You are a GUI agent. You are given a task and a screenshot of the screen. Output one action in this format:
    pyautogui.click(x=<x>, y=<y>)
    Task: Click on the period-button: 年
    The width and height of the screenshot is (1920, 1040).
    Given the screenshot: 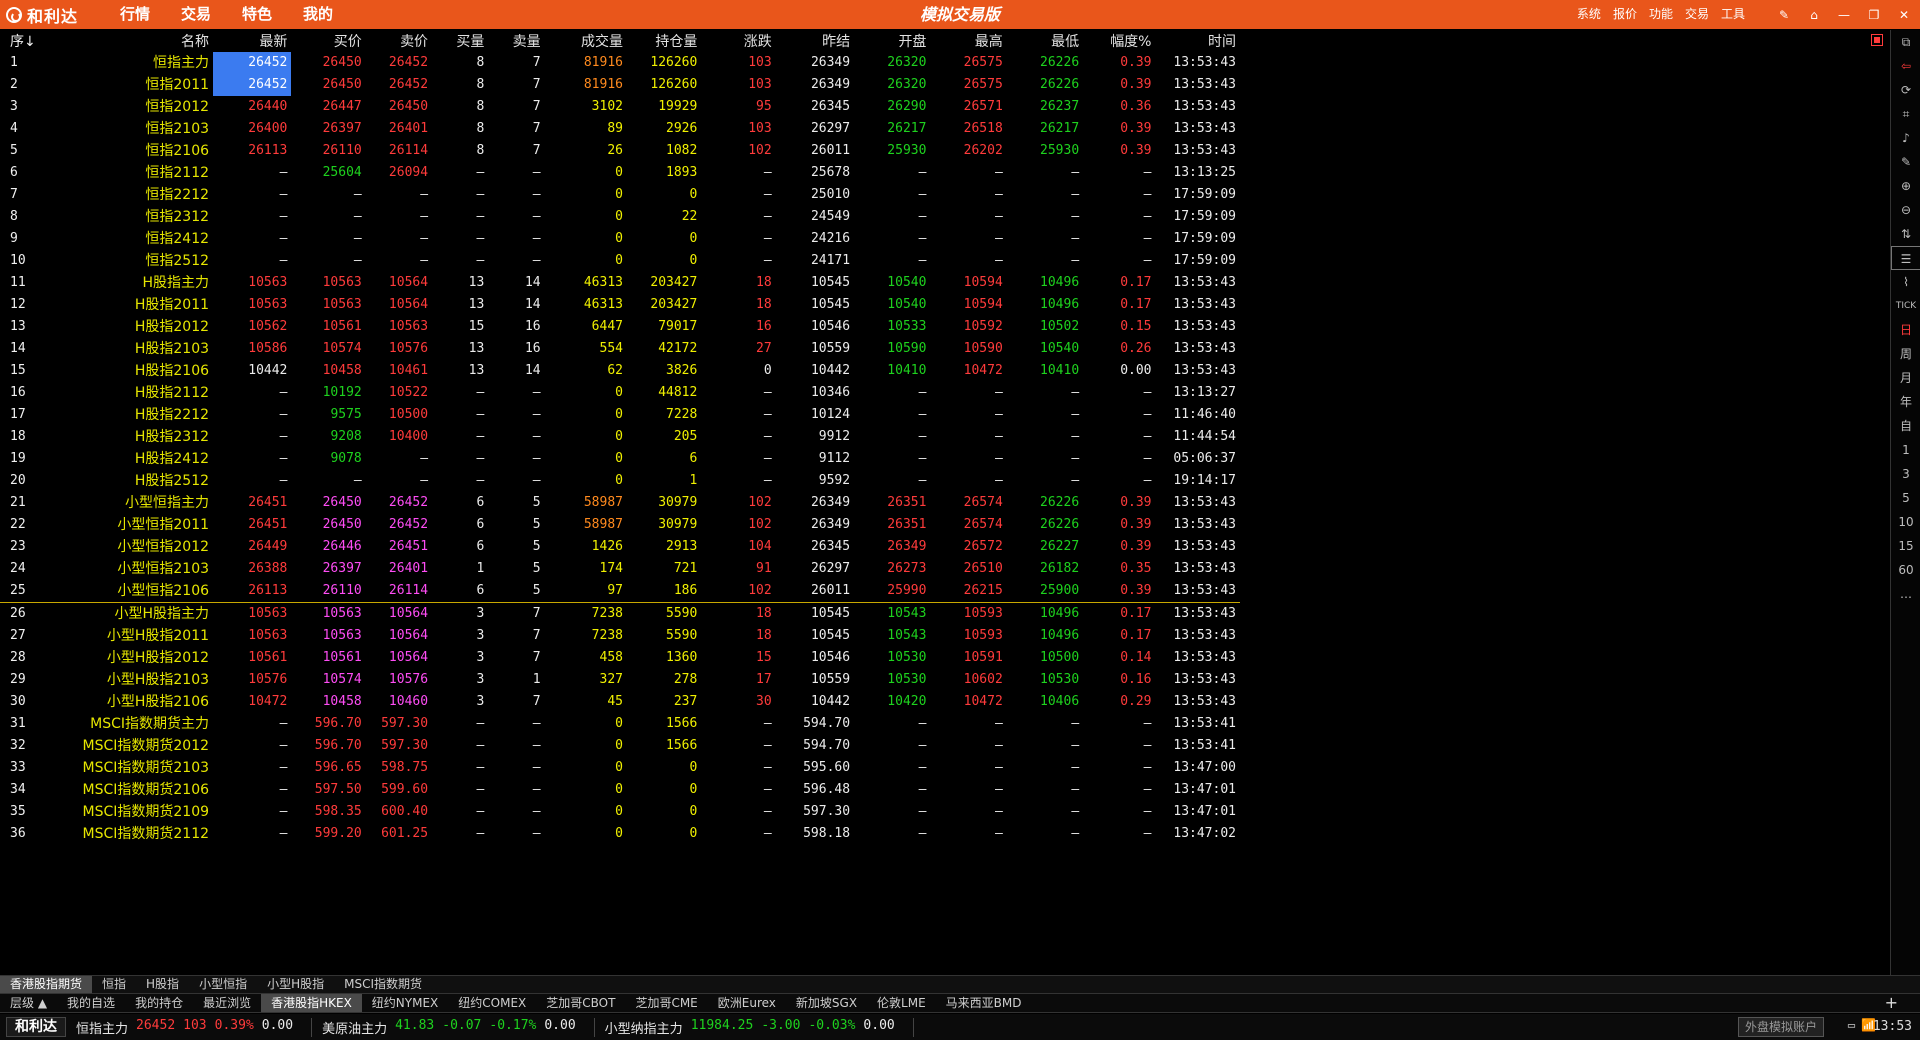 What is the action you would take?
    pyautogui.click(x=1905, y=402)
    